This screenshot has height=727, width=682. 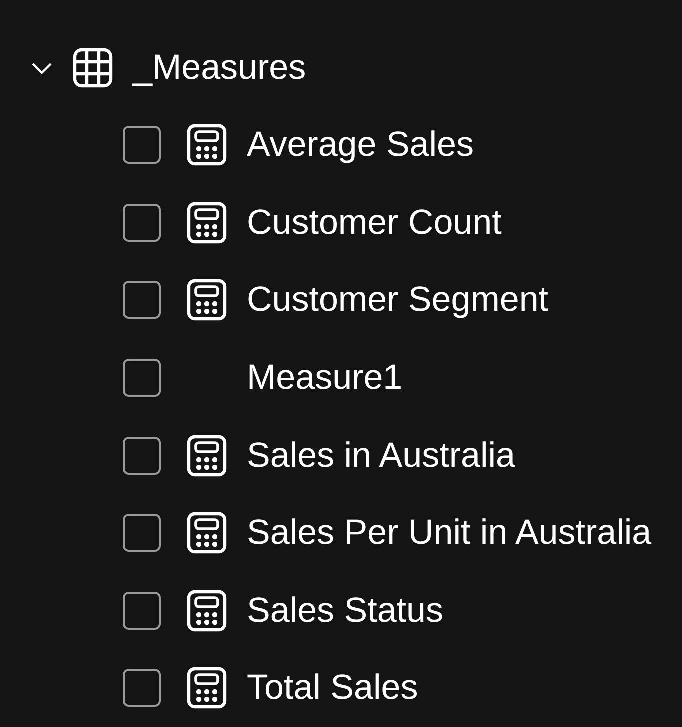 What do you see at coordinates (345, 610) in the screenshot?
I see `field-name: Sales Status` at bounding box center [345, 610].